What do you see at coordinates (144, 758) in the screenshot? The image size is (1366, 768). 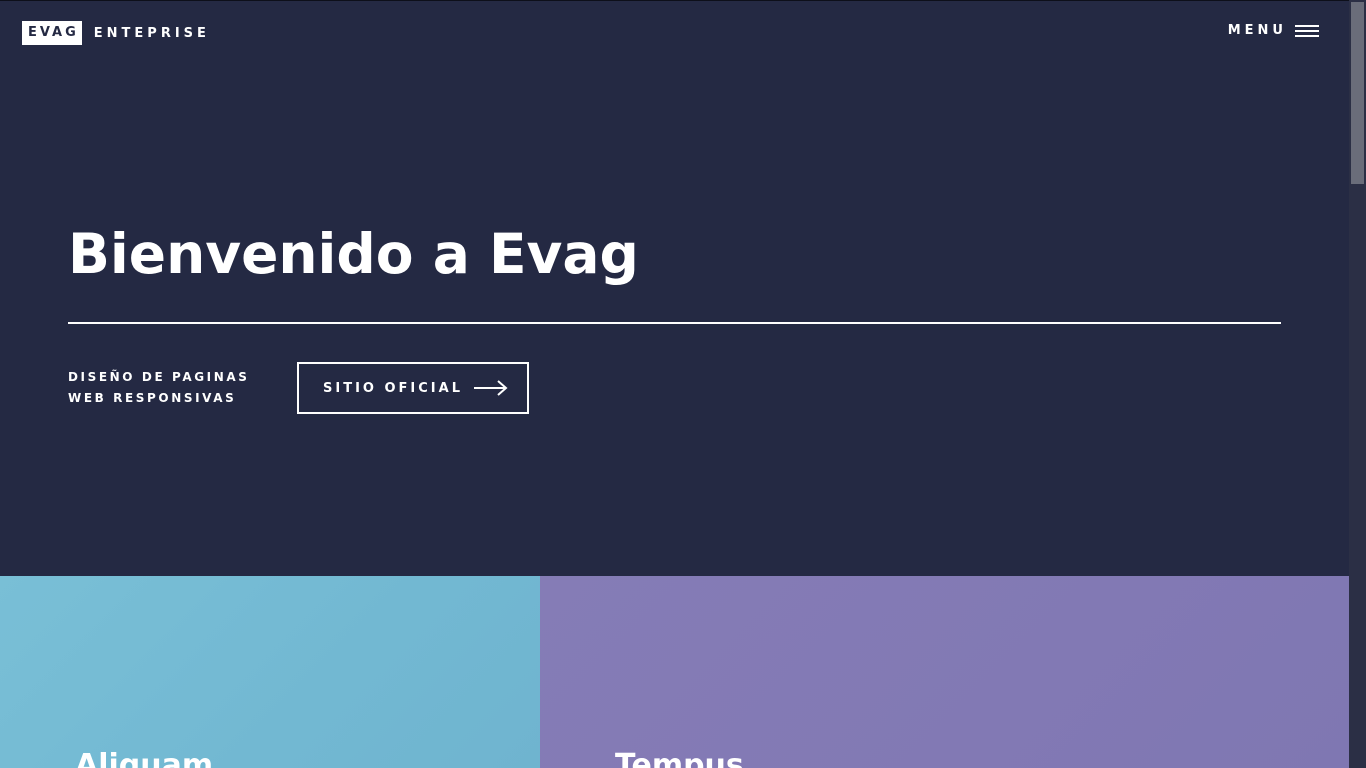 I see `tile-title: Aliquam` at bounding box center [144, 758].